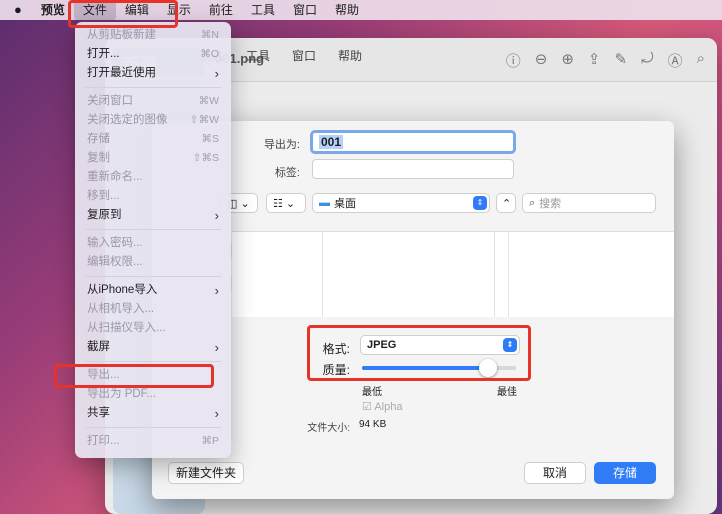 This screenshot has width=722, height=514. I want to click on share-icon: ⇪, so click(594, 60).